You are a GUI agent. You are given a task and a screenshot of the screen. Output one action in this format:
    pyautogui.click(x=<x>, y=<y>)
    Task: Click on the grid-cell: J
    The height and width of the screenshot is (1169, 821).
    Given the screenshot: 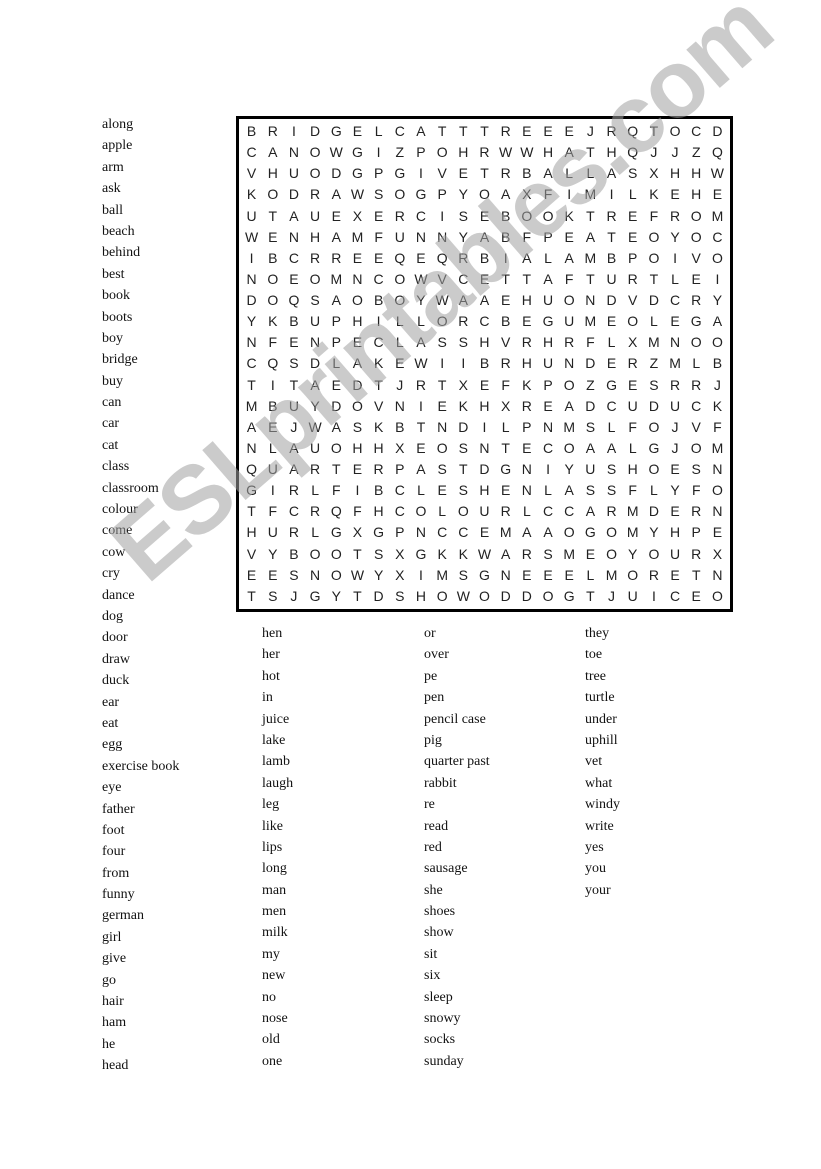 What is the action you would take?
    pyautogui.click(x=675, y=426)
    